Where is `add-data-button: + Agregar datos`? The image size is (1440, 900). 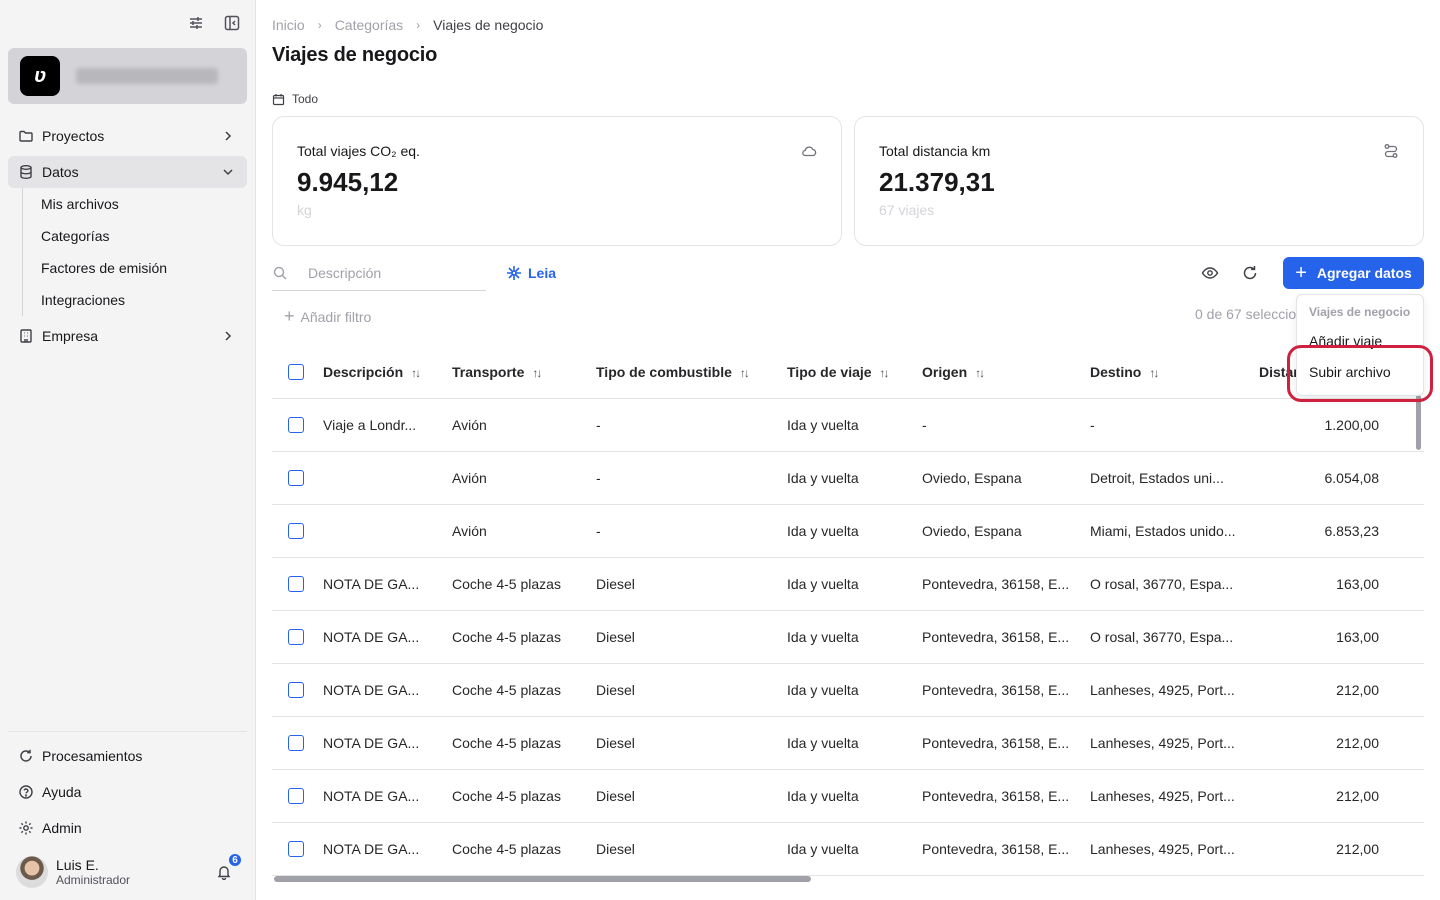
add-data-button: + Agregar datos is located at coordinates (1353, 273).